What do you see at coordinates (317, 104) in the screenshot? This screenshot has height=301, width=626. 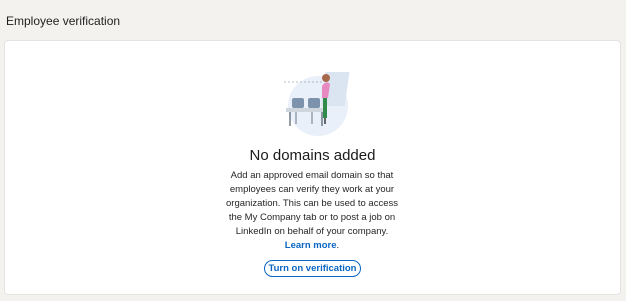 I see `office-illustration-icon` at bounding box center [317, 104].